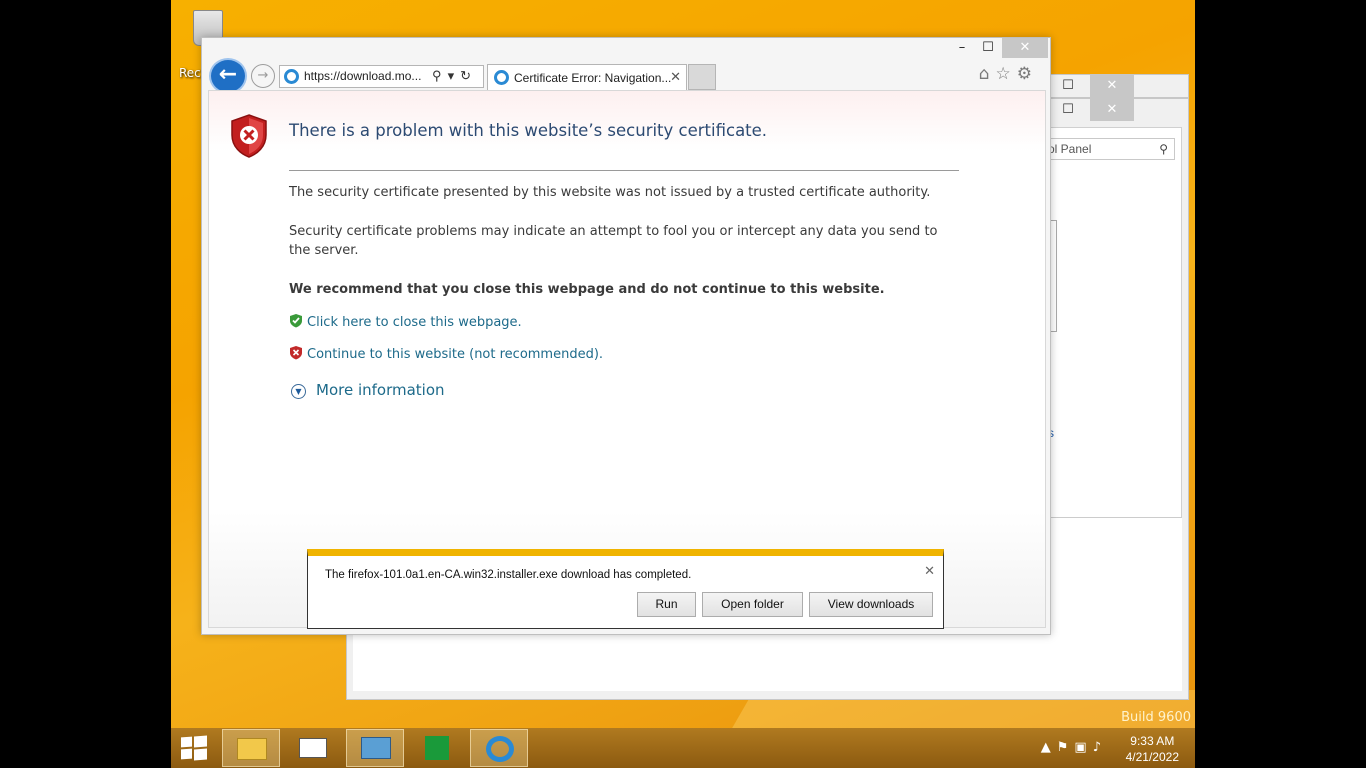 This screenshot has width=1366, height=768. I want to click on close-tab-icon: ✕, so click(675, 77).